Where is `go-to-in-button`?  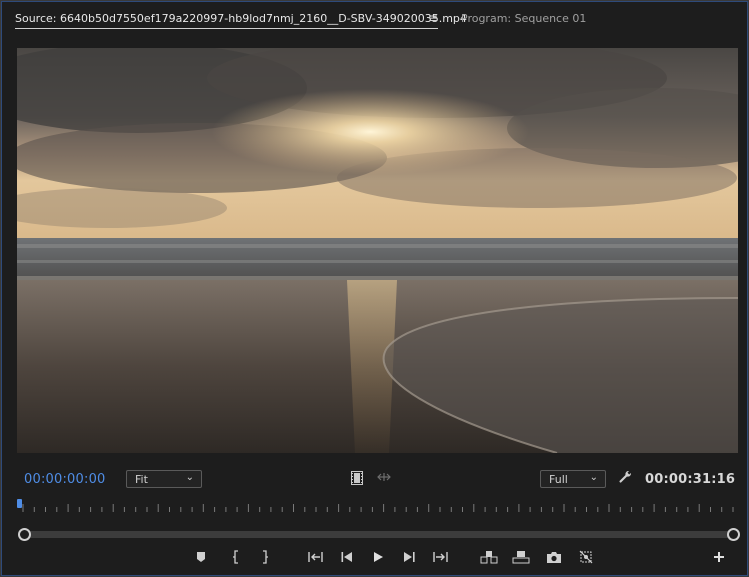
go-to-in-button is located at coordinates (315, 557).